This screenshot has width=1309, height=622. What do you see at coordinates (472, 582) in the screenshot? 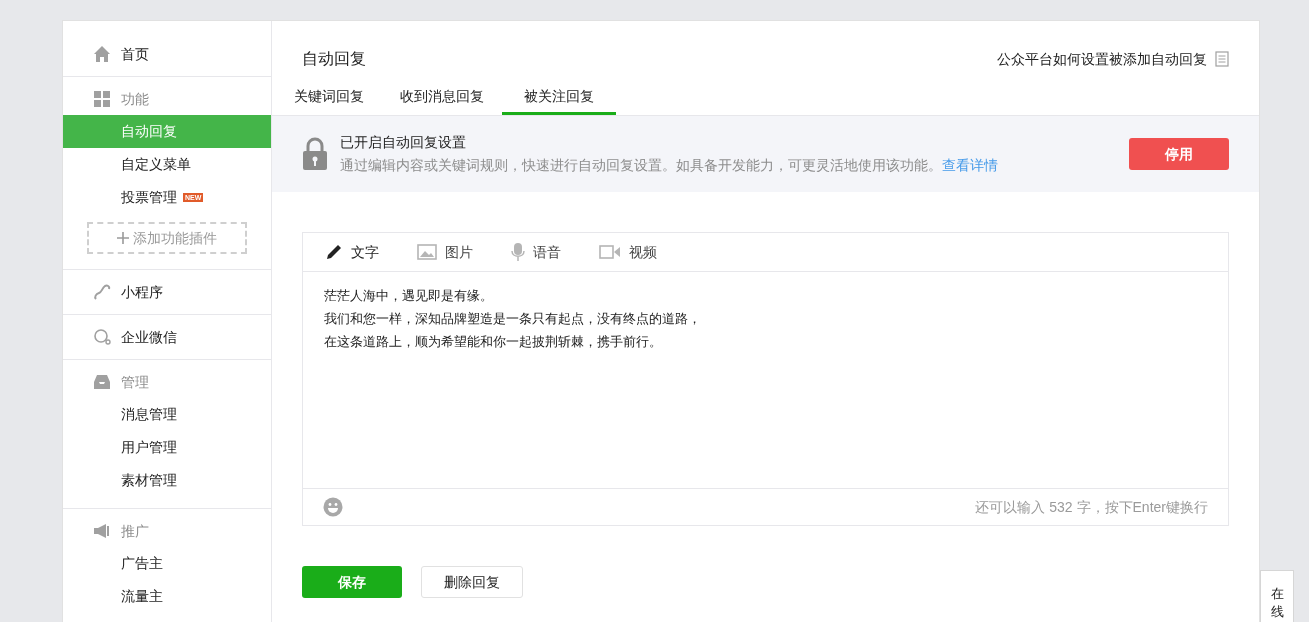
I see `delete-reply-button: 删除回复` at bounding box center [472, 582].